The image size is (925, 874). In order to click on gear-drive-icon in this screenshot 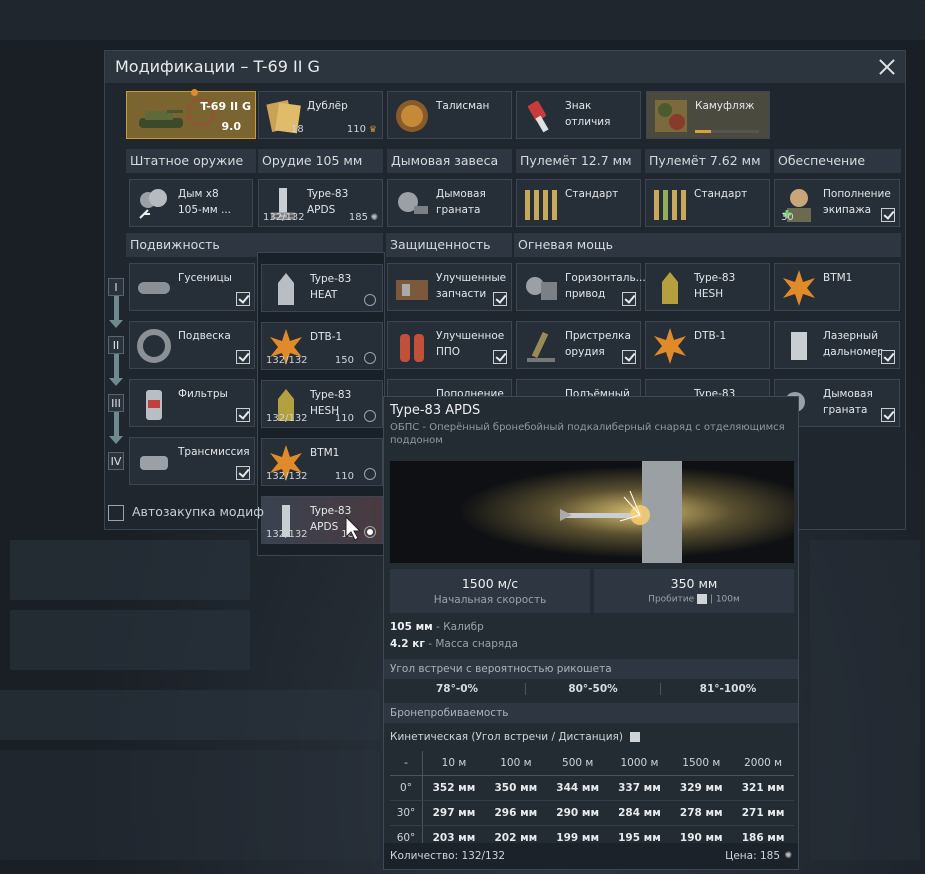, I will do `click(541, 288)`.